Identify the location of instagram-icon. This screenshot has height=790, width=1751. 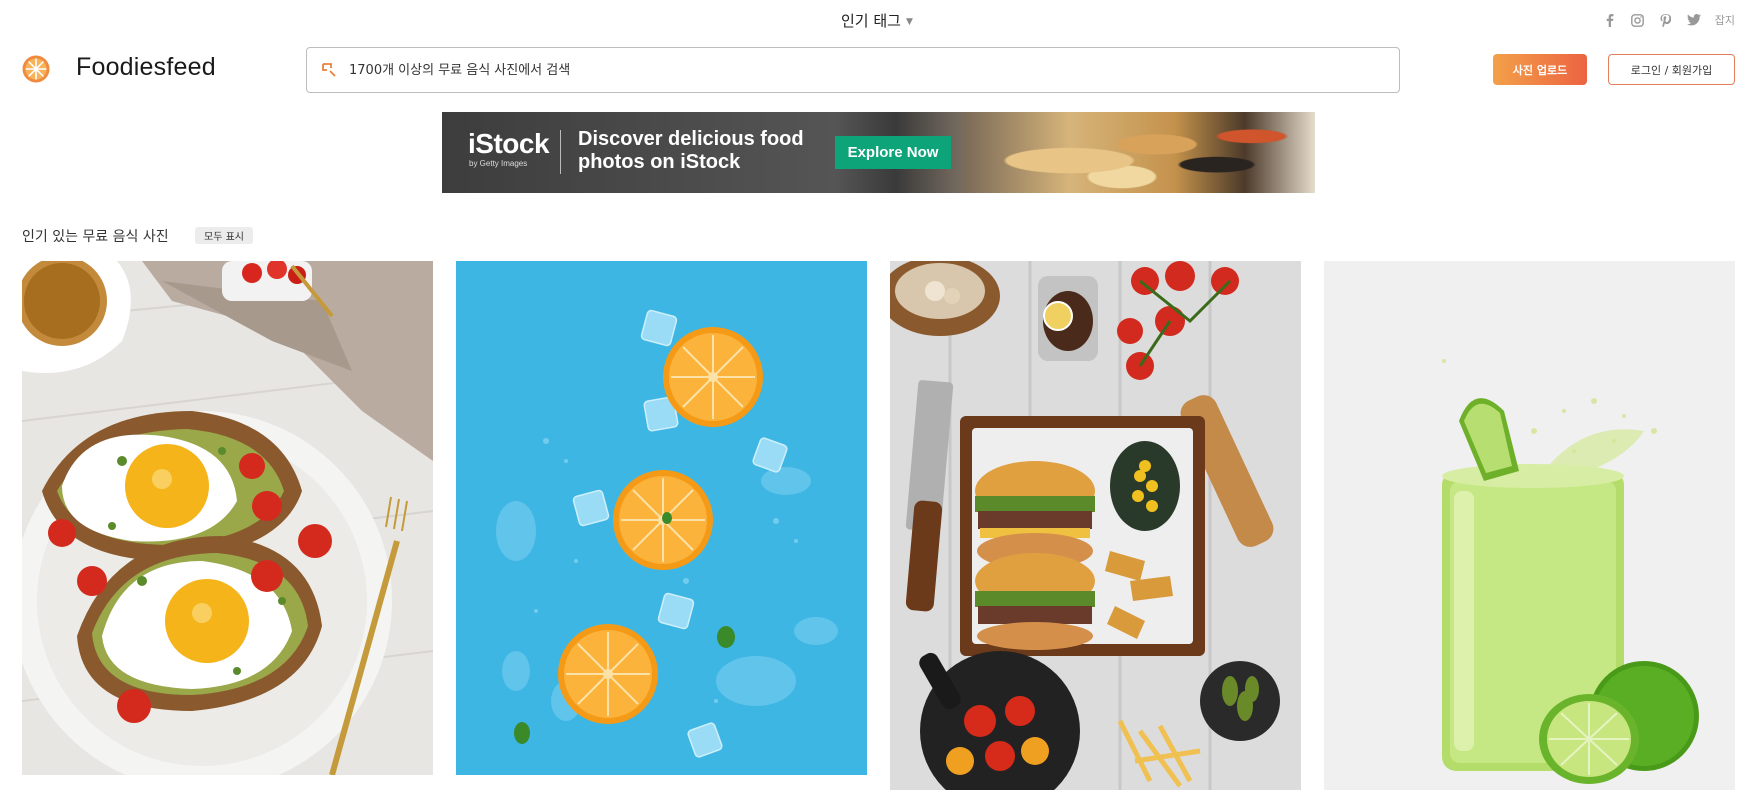
(1638, 20).